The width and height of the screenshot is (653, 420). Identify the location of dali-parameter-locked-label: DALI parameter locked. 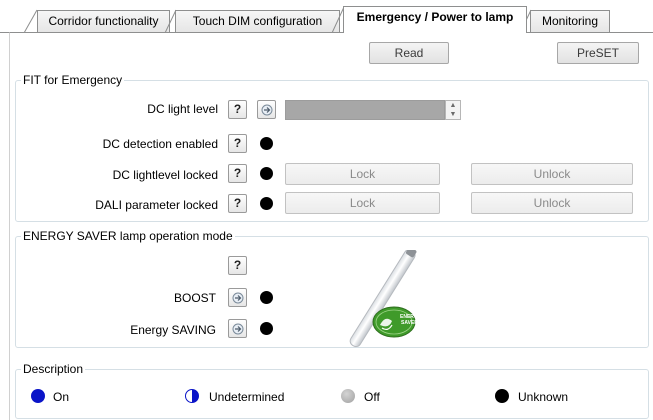
(156, 205).